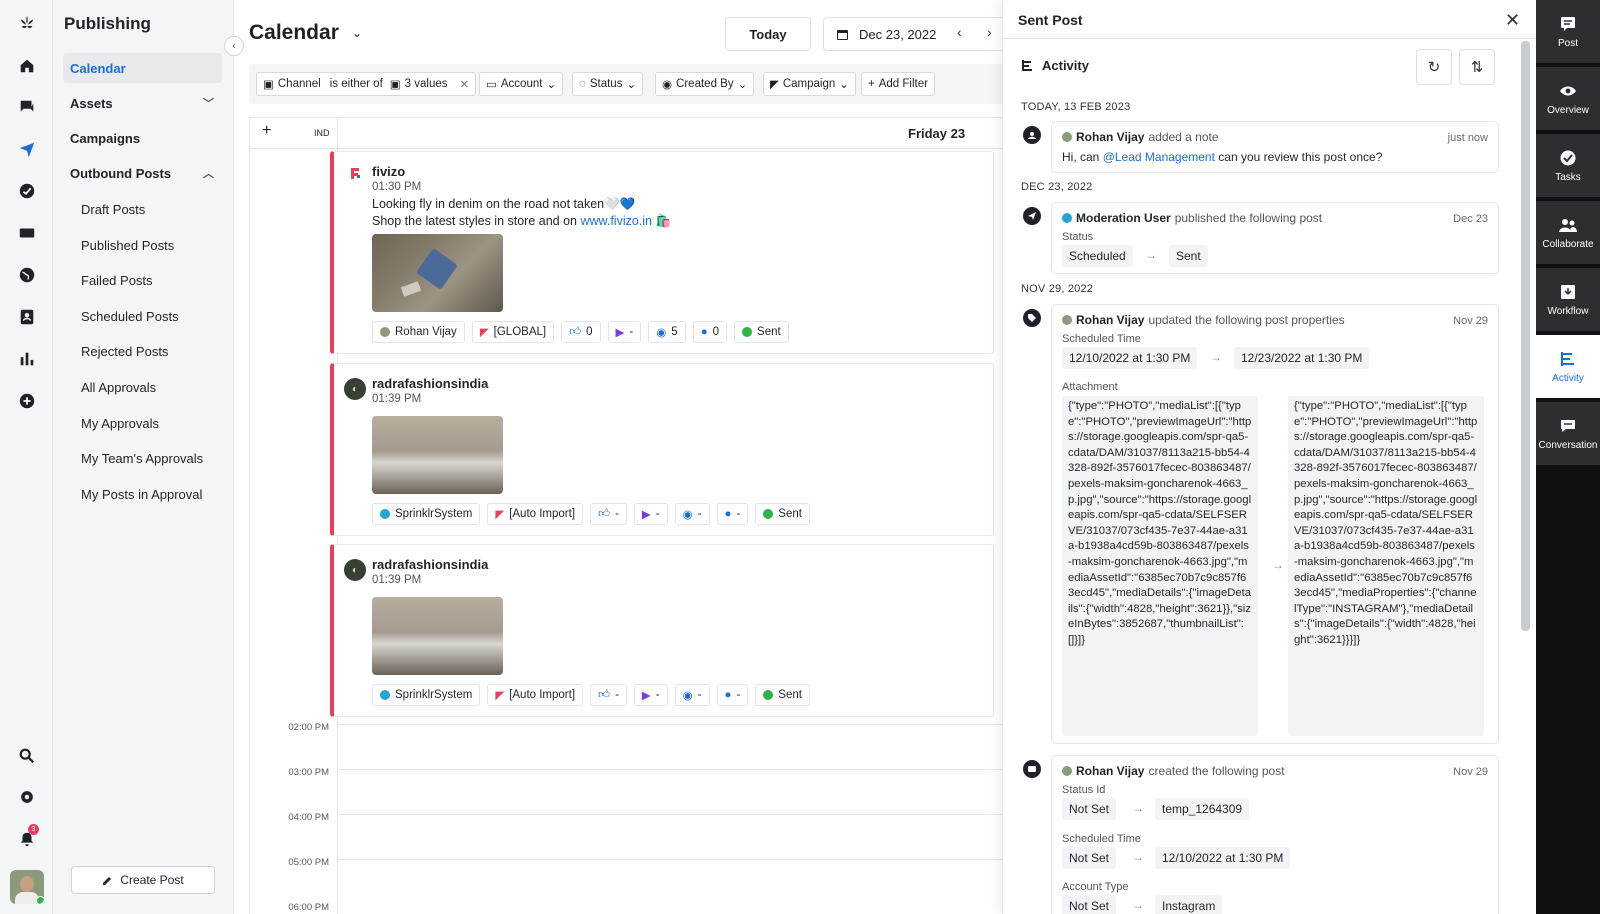 This screenshot has height=914, width=1600. I want to click on channel-filter-chip: ▣ Channel is either of ▣ 3 values ✕, so click(366, 84).